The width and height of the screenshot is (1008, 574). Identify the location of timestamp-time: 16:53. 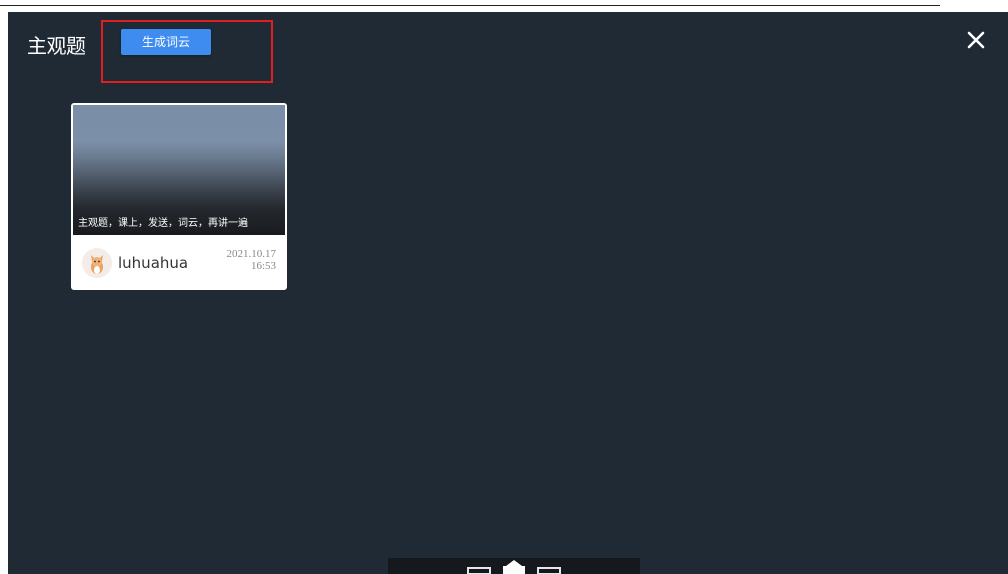
(263, 266).